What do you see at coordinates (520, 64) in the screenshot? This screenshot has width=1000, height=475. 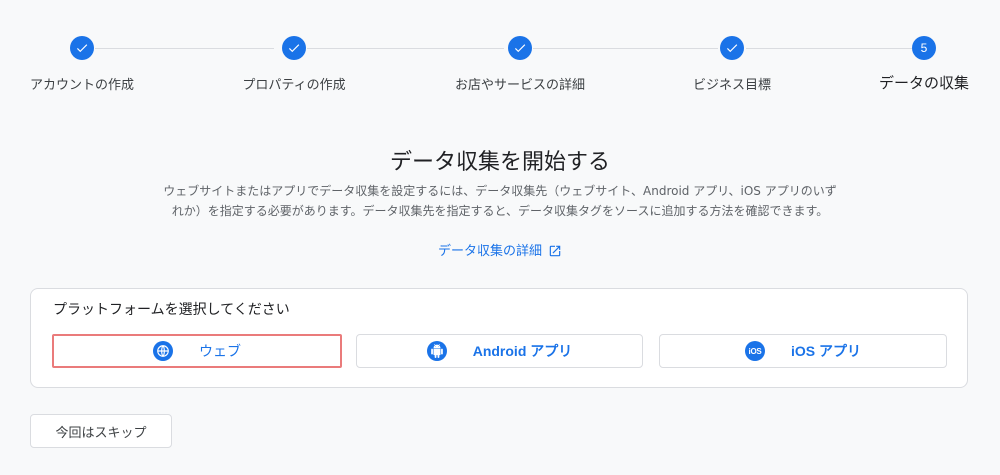 I see `step-business-details: お店やサービスの詳細` at bounding box center [520, 64].